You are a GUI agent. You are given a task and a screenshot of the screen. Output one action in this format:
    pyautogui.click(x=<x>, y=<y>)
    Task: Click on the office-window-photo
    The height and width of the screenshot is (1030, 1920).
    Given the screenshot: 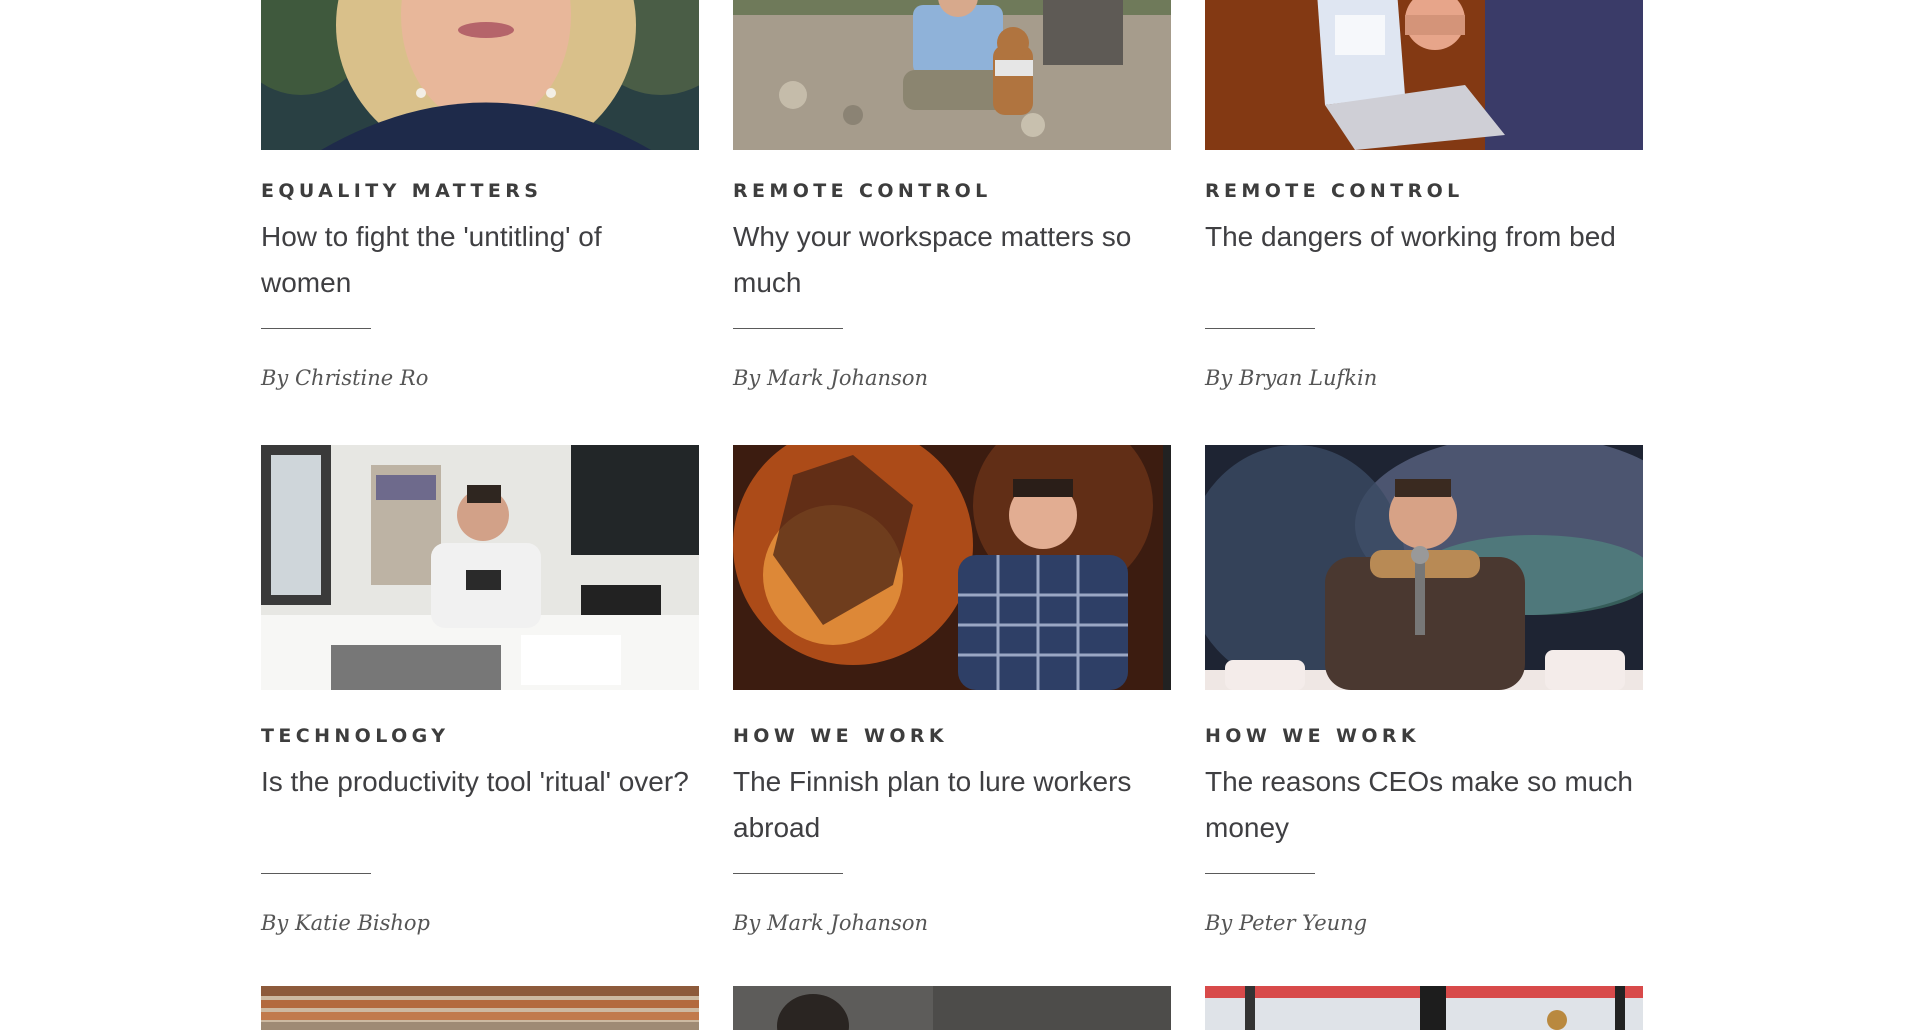 What is the action you would take?
    pyautogui.click(x=1424, y=1008)
    